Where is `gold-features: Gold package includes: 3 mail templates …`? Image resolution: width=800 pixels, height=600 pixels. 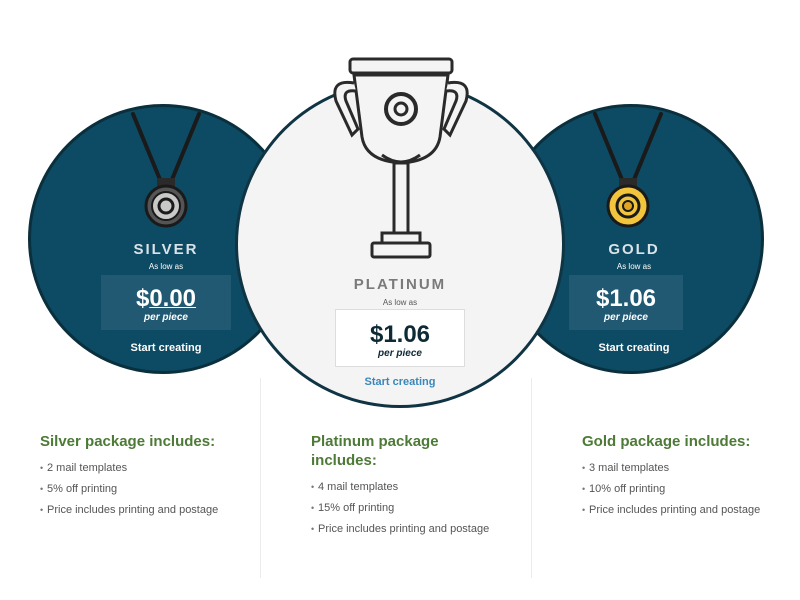 gold-features: Gold package includes: 3 mail templates … is located at coordinates (677, 478).